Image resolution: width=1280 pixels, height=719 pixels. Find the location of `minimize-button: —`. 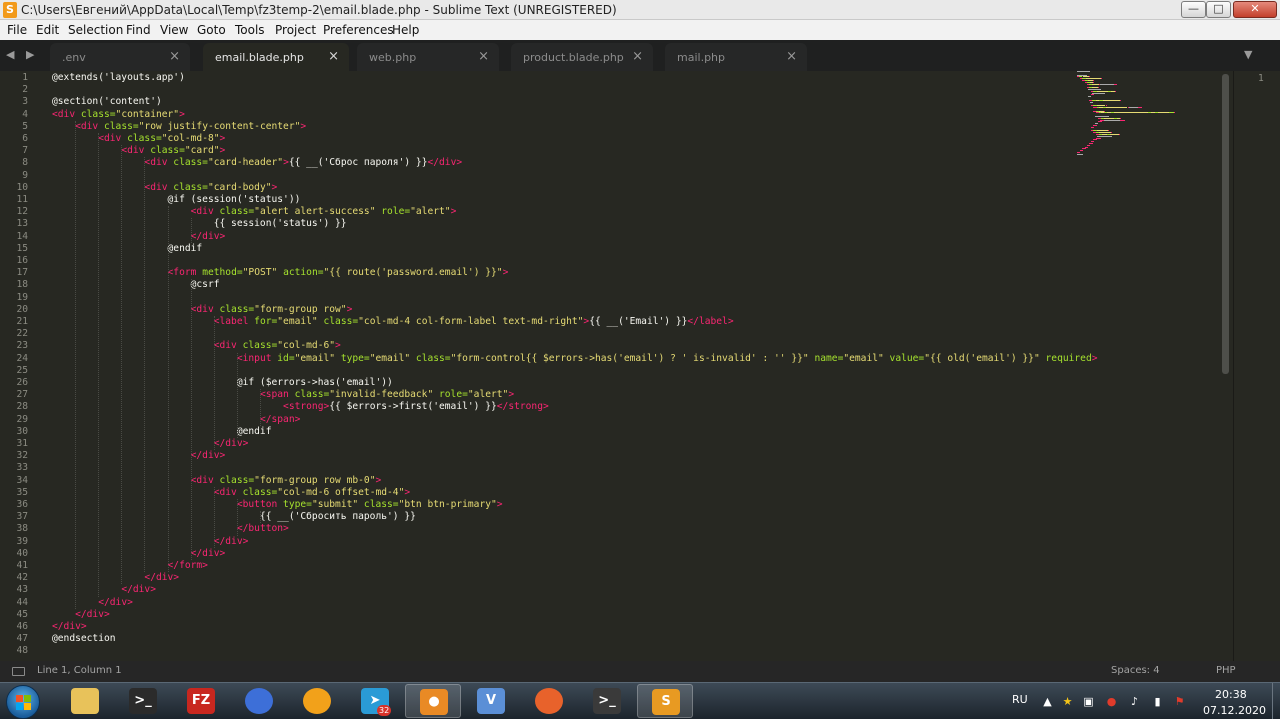

minimize-button: — is located at coordinates (1193, 9).